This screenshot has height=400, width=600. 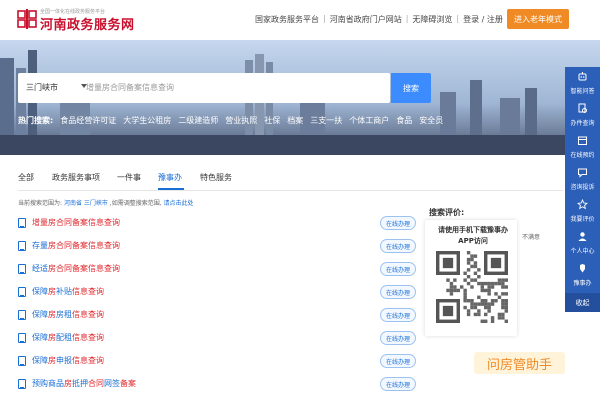 I want to click on sidebar-item: 我要评价, so click(x=582, y=211).